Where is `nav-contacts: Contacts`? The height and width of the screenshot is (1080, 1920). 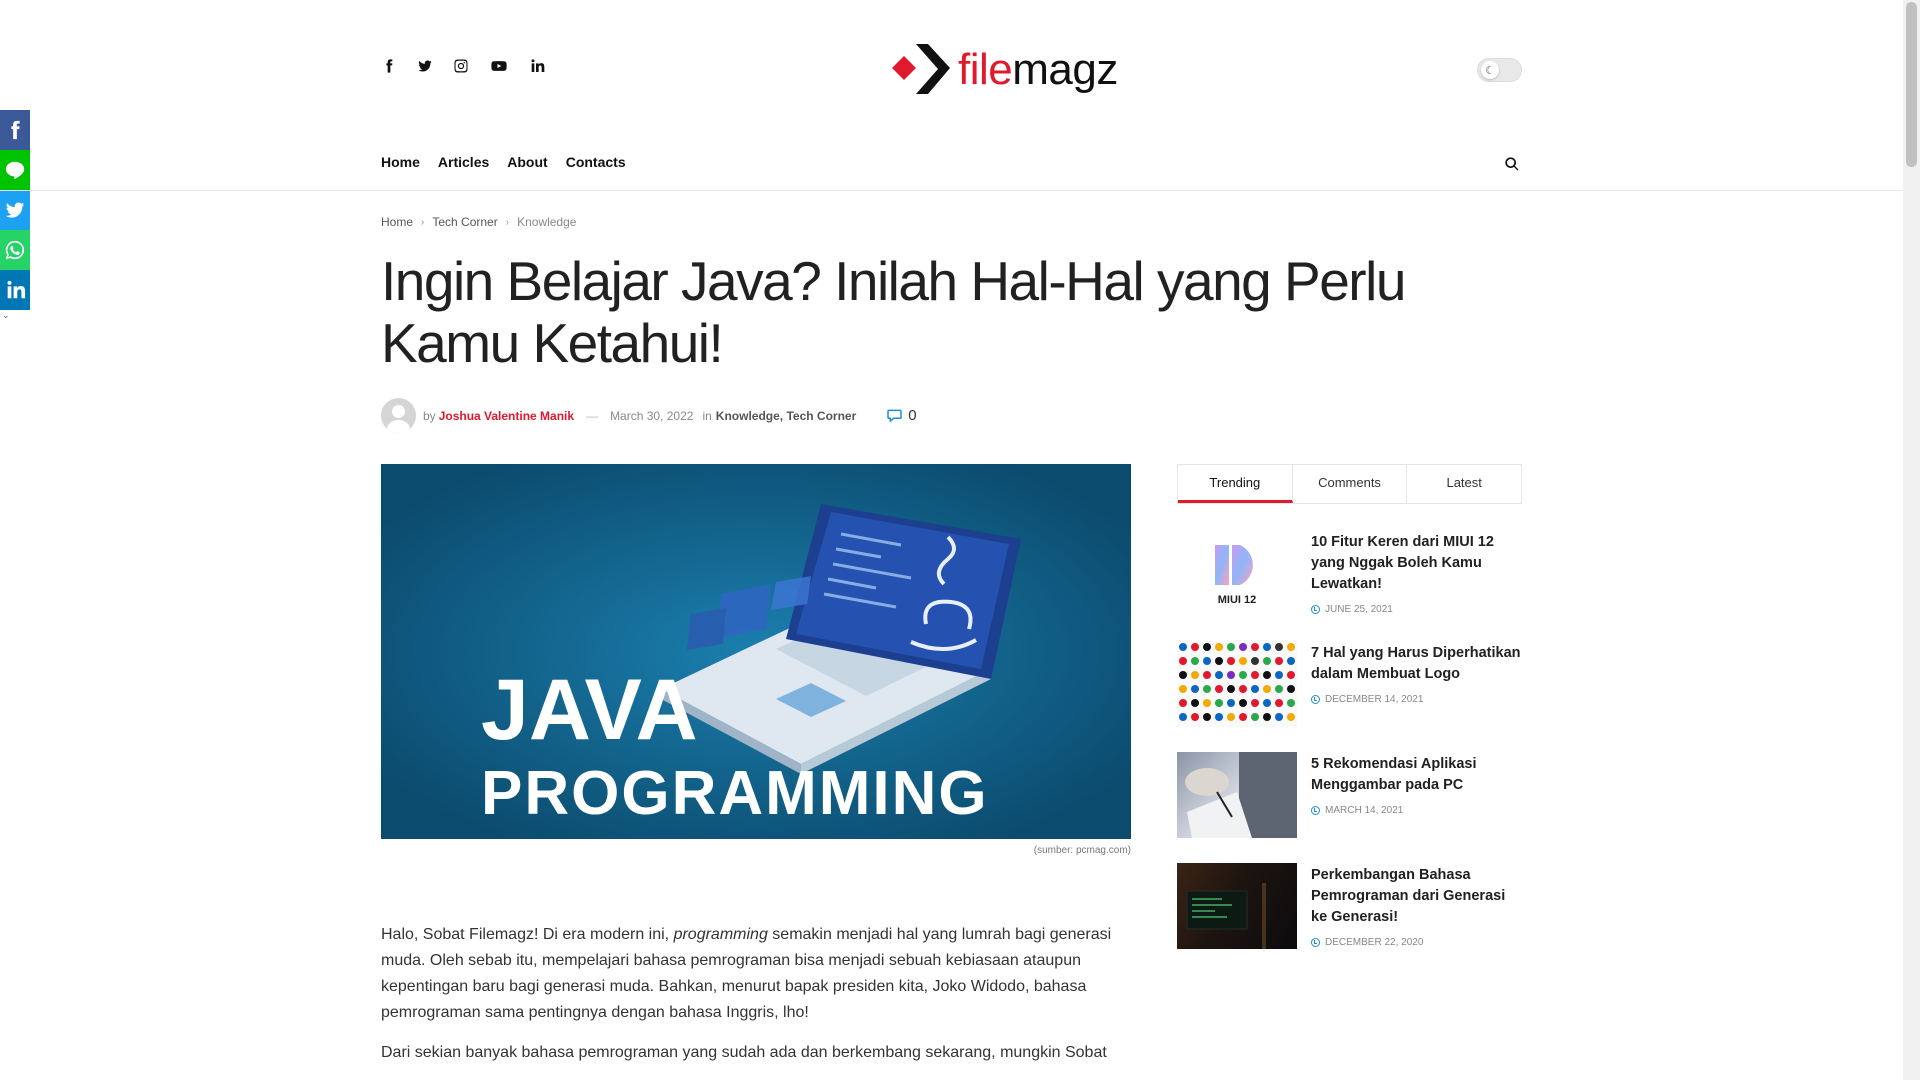
nav-contacts: Contacts is located at coordinates (596, 162).